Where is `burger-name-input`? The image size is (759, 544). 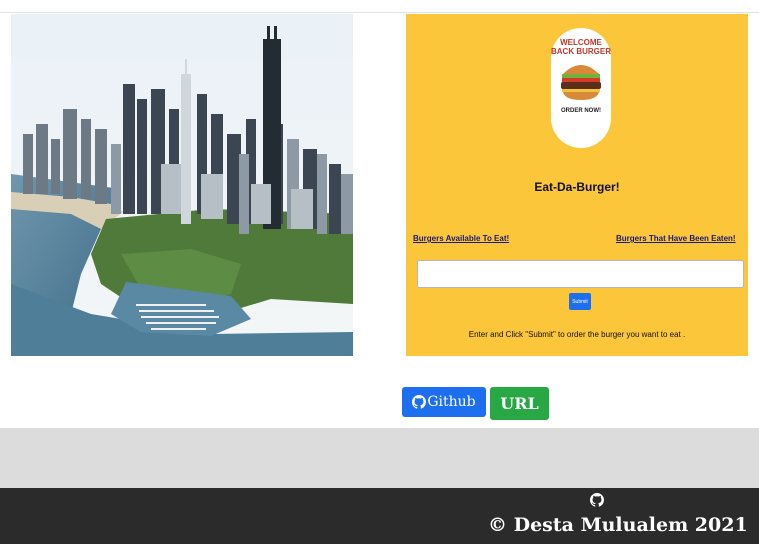 burger-name-input is located at coordinates (580, 274).